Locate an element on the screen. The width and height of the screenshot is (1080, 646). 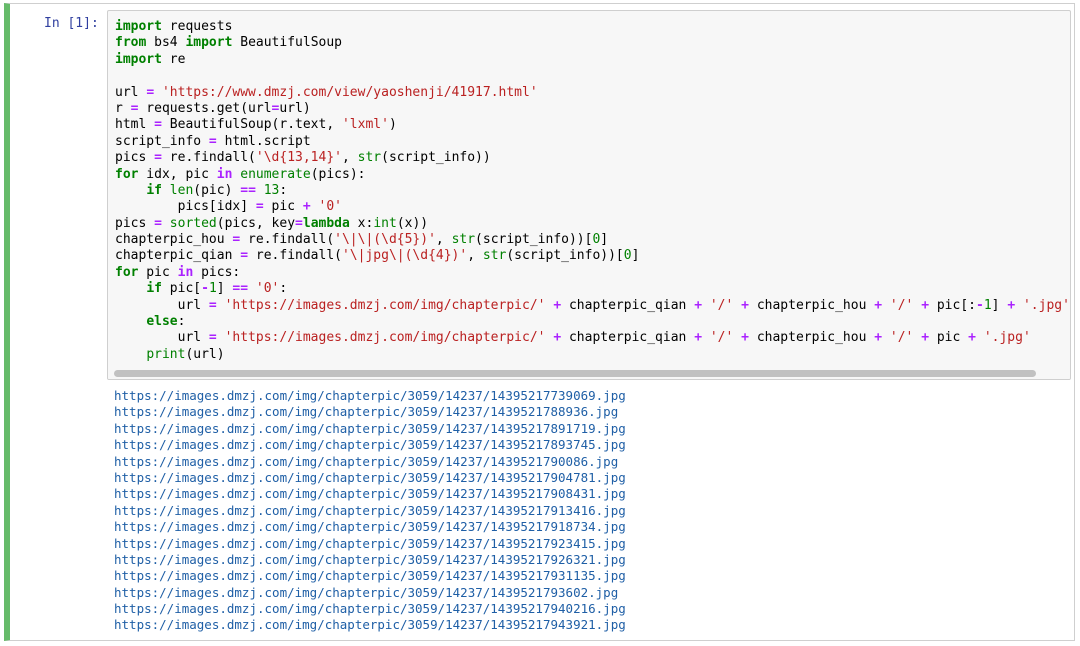
code-token: (pic) is located at coordinates (217, 190).